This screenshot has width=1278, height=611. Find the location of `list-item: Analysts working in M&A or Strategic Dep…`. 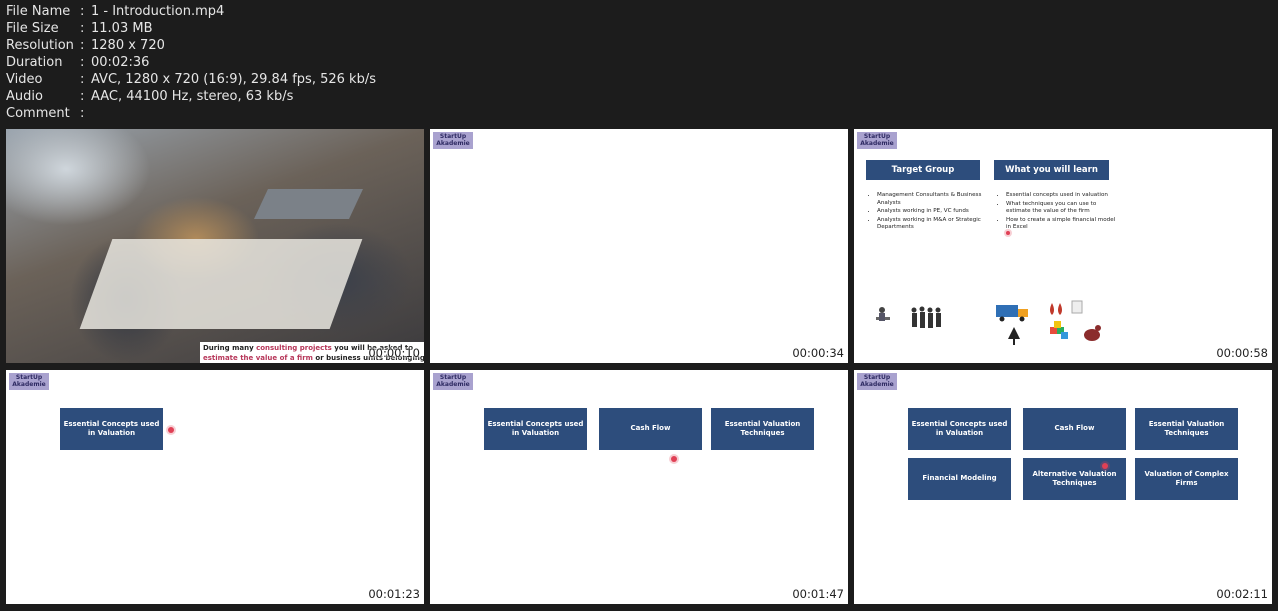

list-item: Analysts working in M&A or Strategic Dep… is located at coordinates (932, 224).